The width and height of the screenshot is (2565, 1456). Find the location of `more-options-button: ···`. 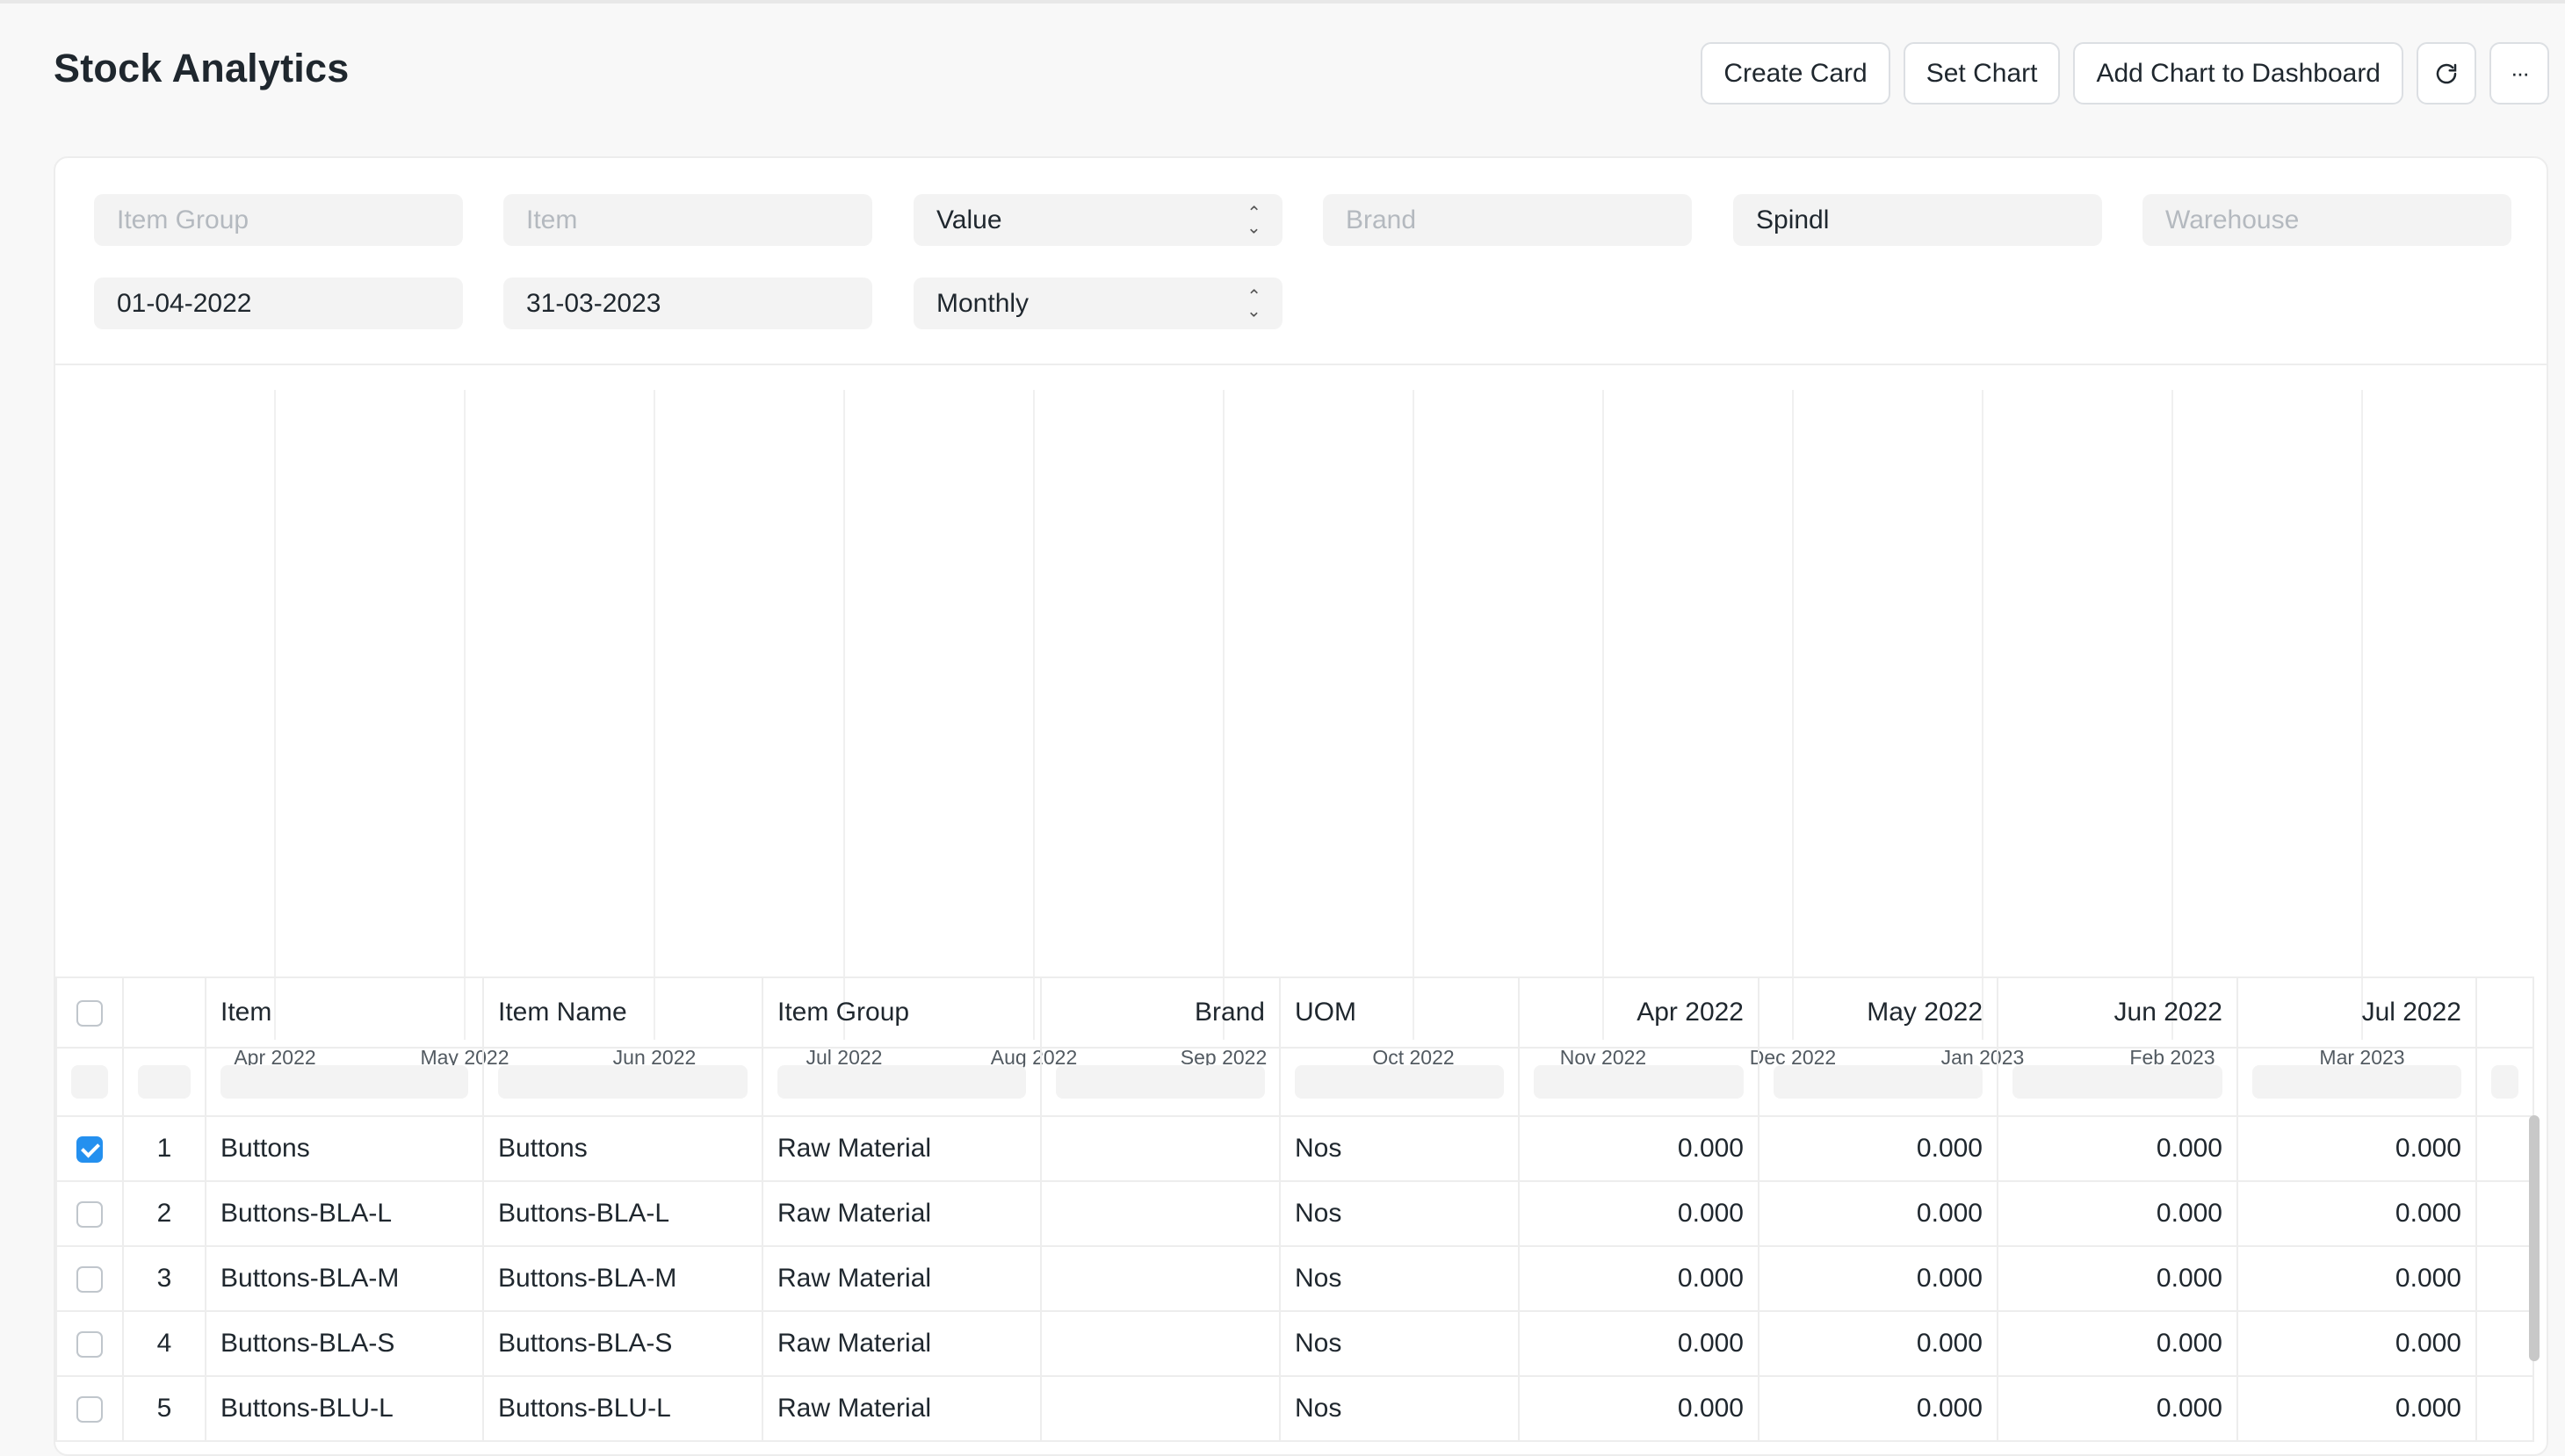

more-options-button: ··· is located at coordinates (2519, 73).